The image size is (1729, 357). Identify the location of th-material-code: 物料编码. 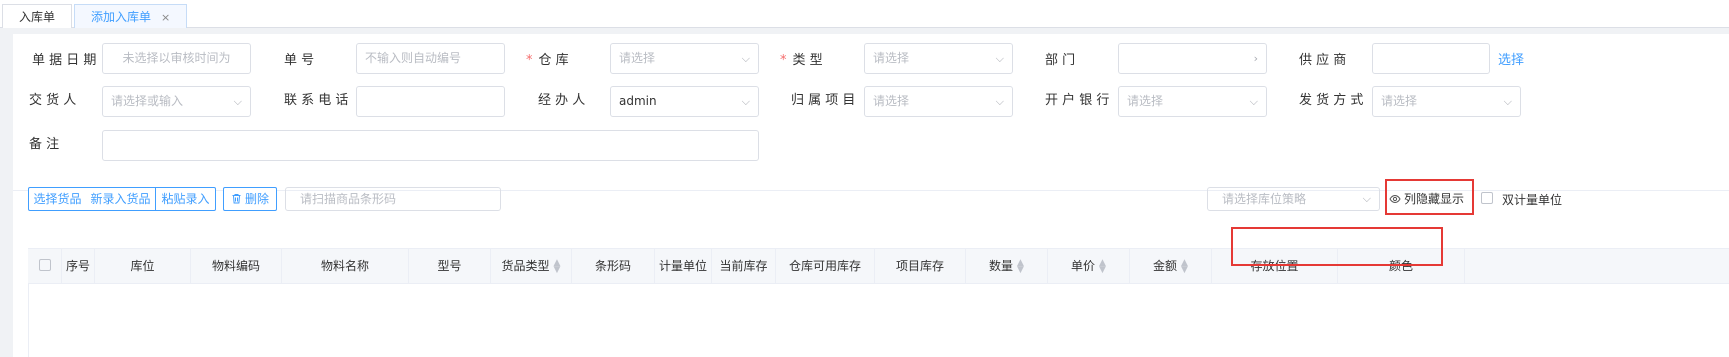
(236, 266).